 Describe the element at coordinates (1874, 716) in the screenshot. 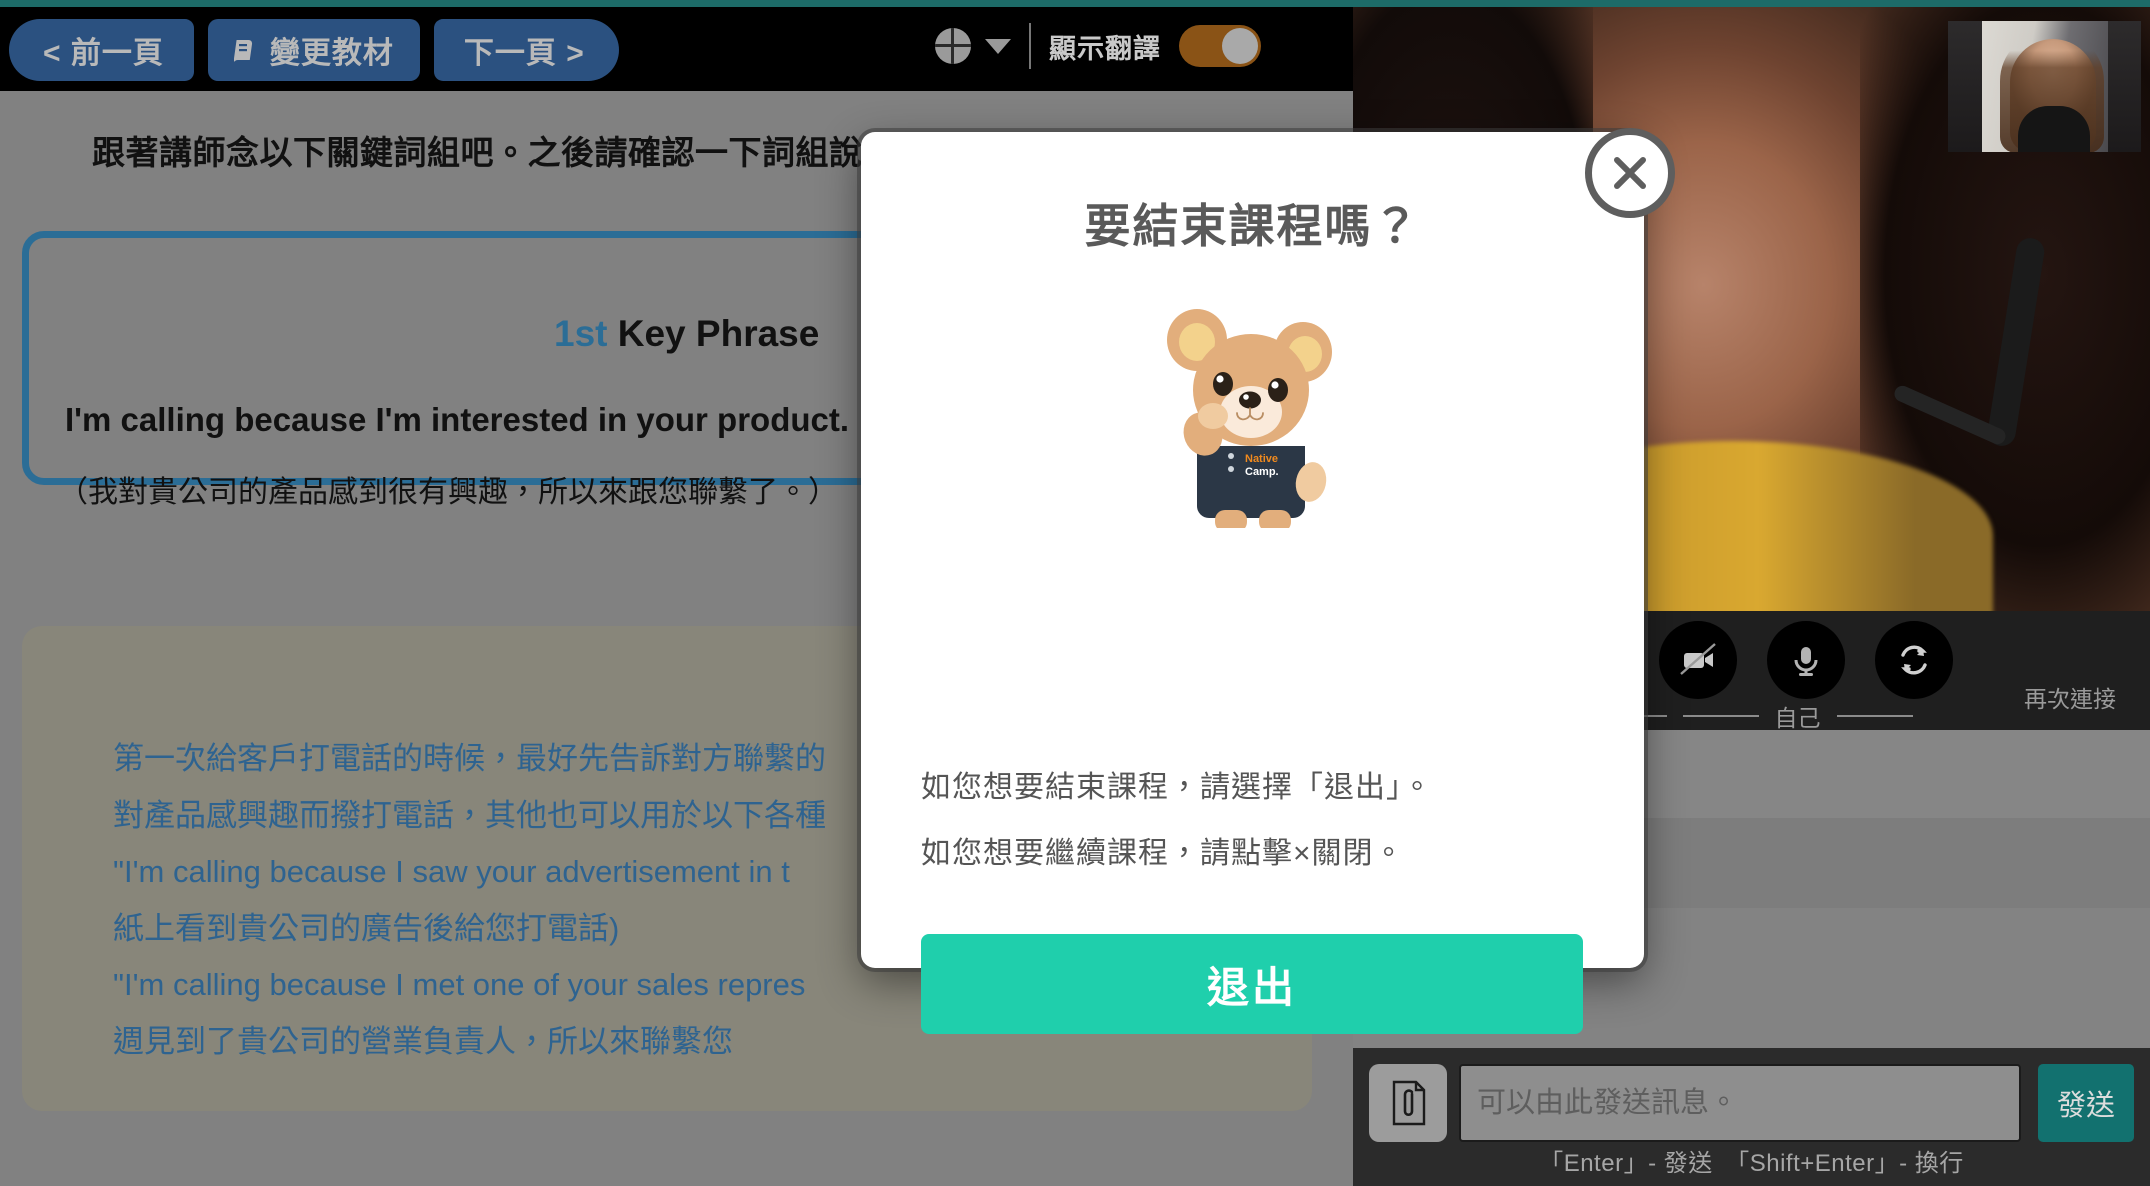

I see `label-rule-mid-right` at that location.